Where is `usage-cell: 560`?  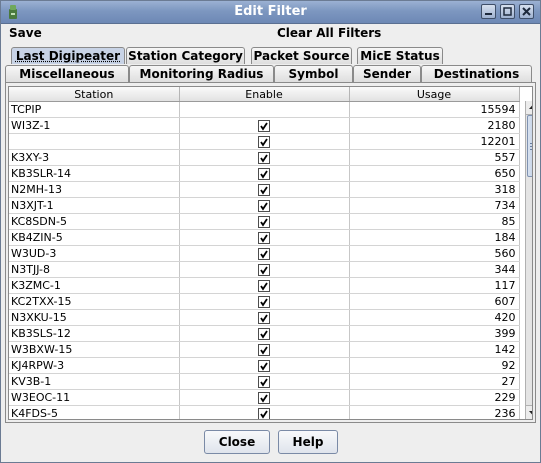
usage-cell: 560 is located at coordinates (434, 253).